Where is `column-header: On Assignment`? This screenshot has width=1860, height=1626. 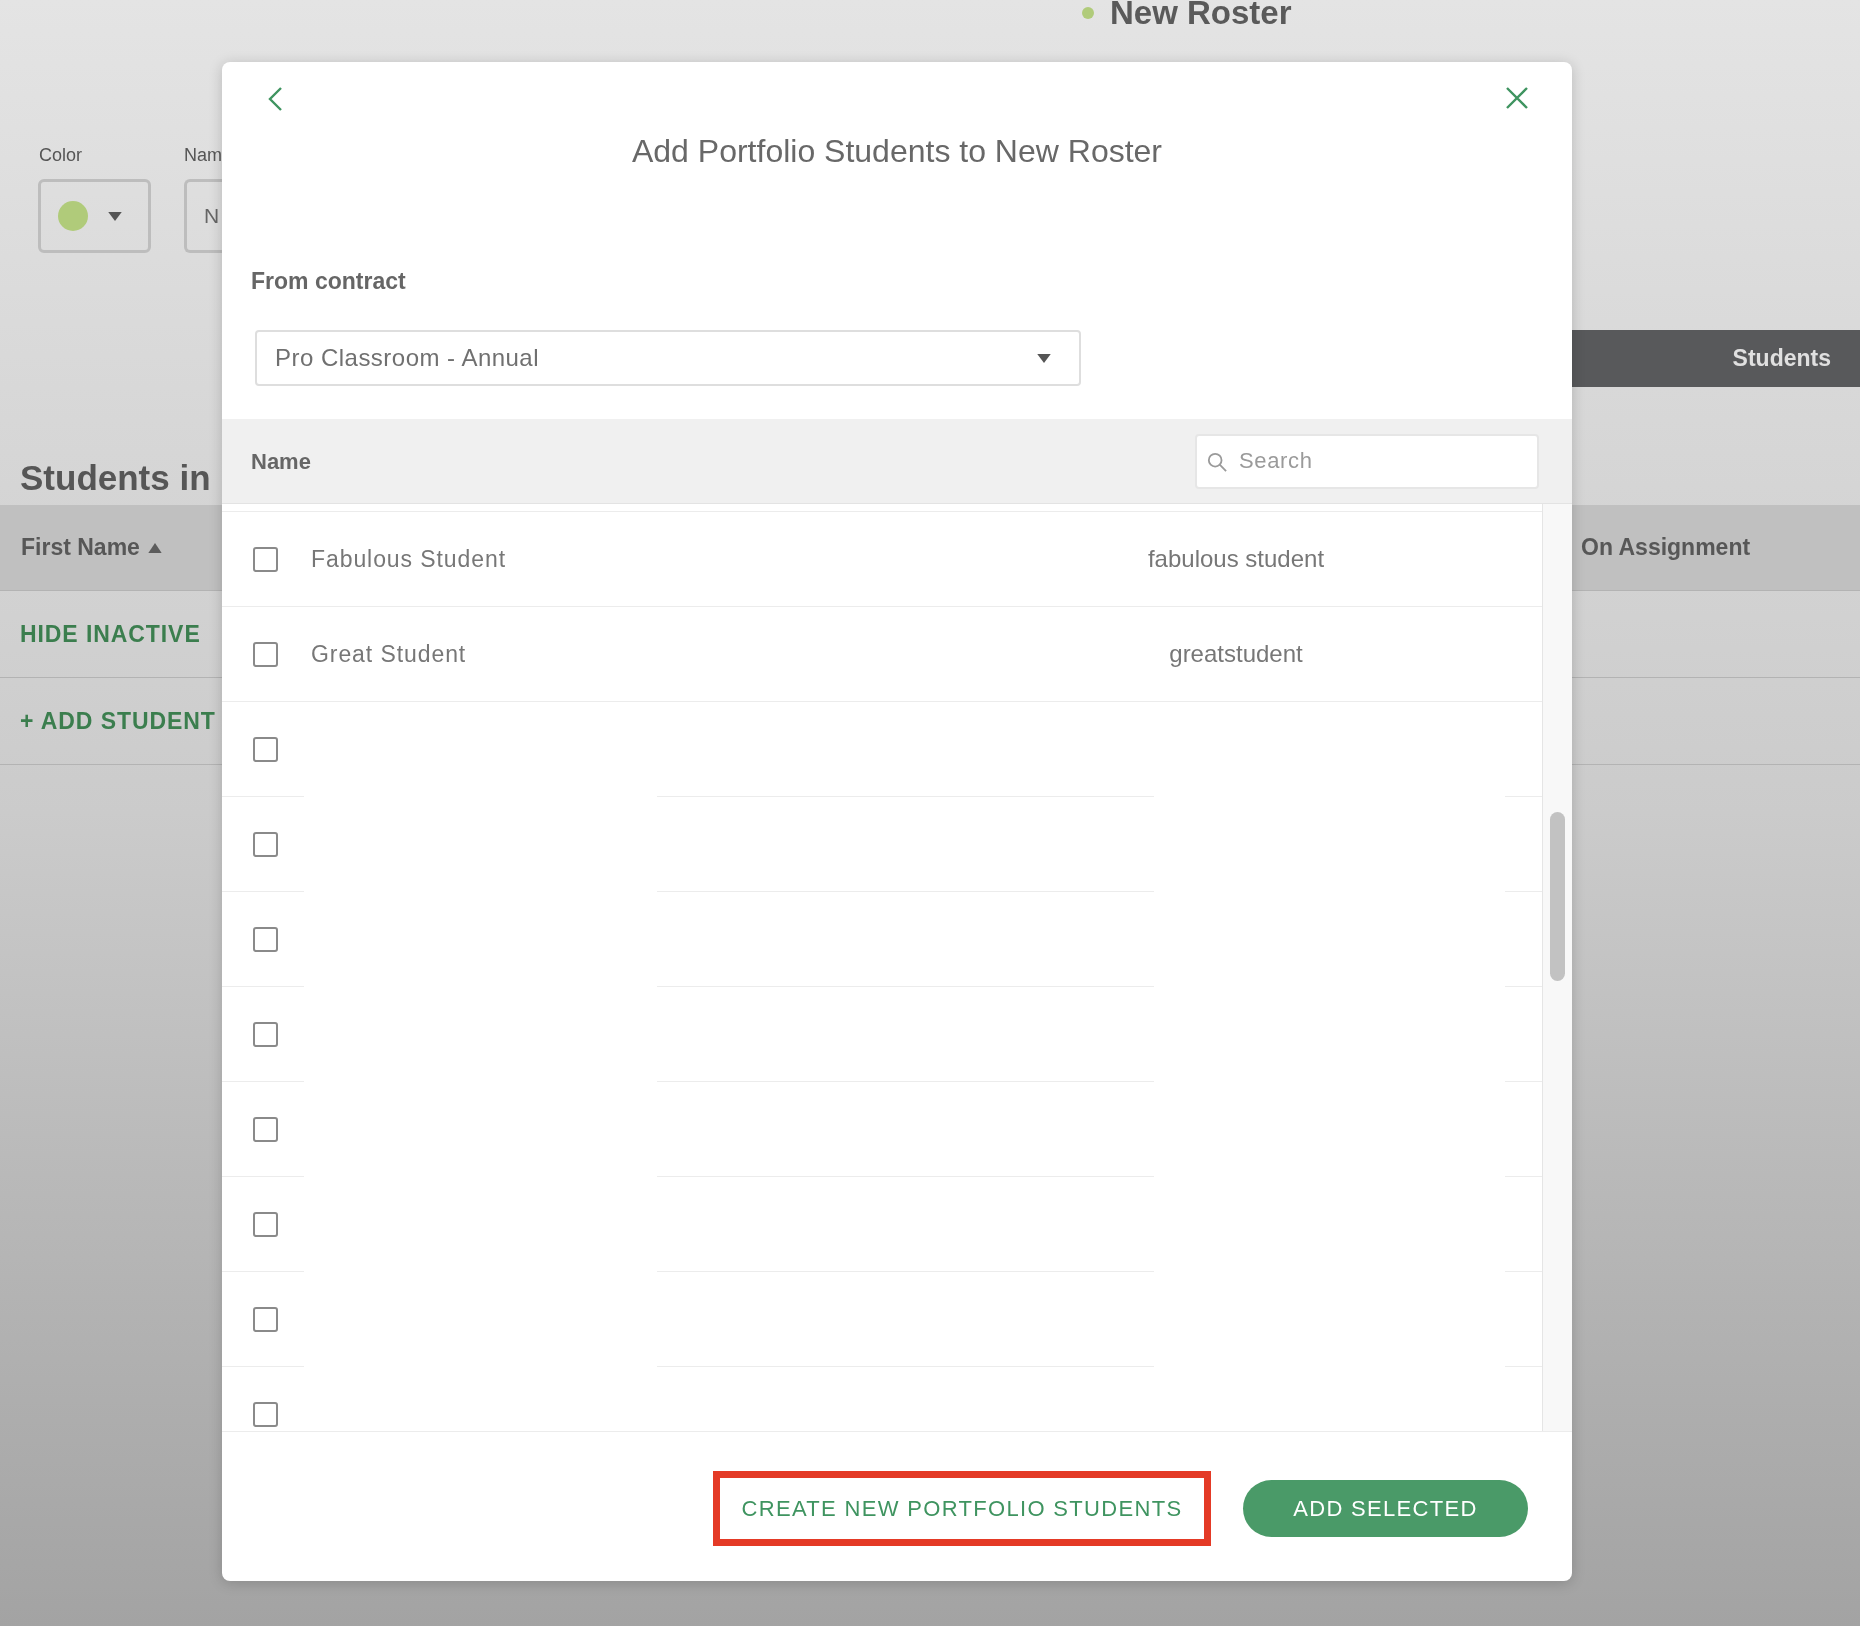
column-header: On Assignment is located at coordinates (1666, 547).